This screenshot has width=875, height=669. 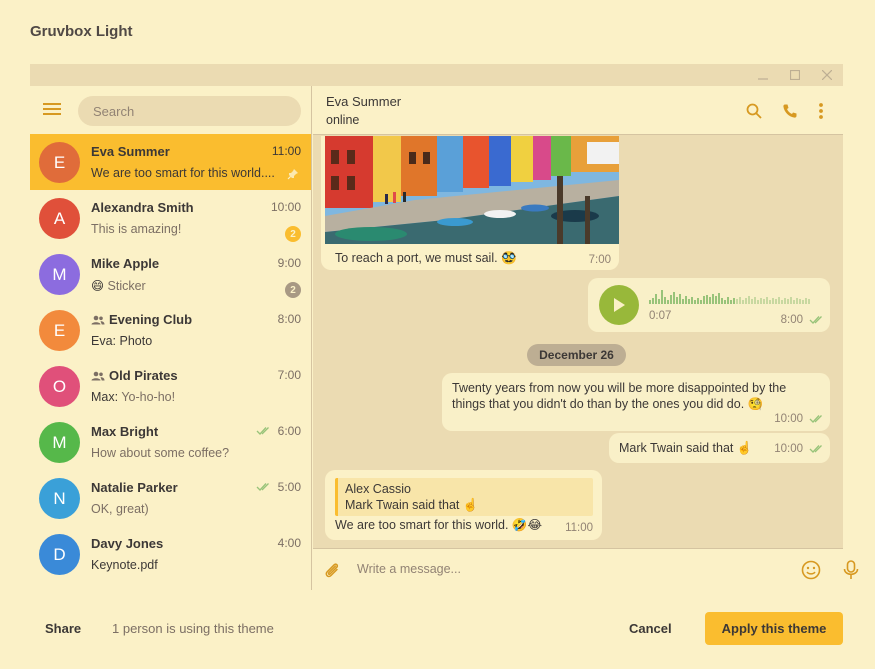 What do you see at coordinates (136, 229) in the screenshot?
I see `chat-preview: This is amazing!` at bounding box center [136, 229].